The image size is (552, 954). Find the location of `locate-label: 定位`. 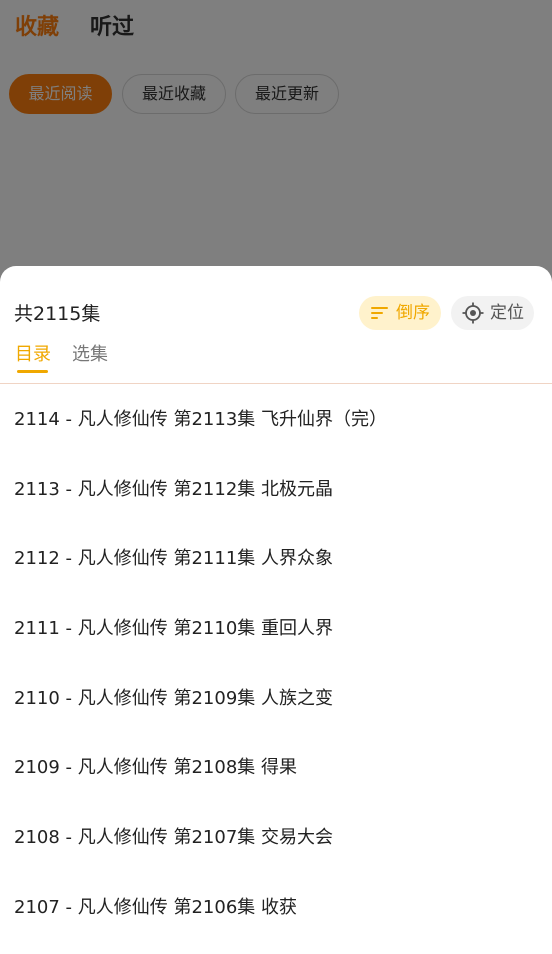

locate-label: 定位 is located at coordinates (507, 313).